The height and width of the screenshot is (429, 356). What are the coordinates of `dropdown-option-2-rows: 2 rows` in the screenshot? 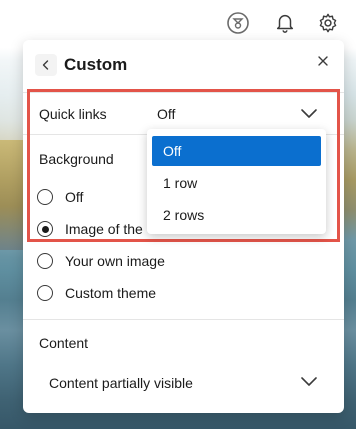 It's located at (236, 215).